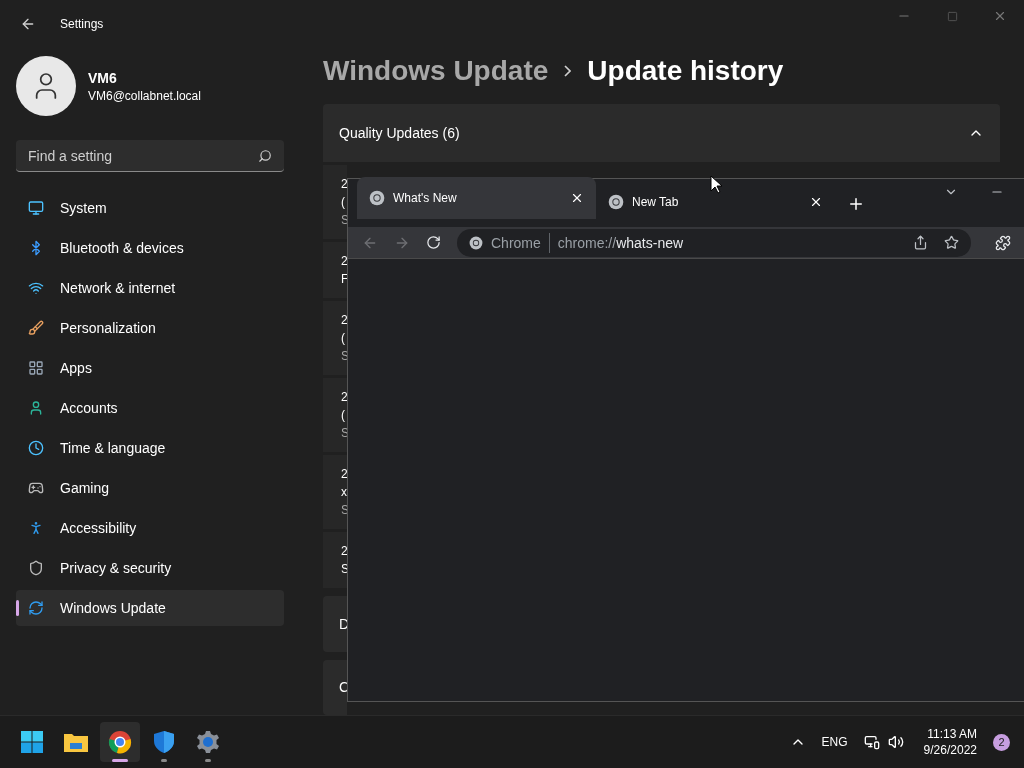 The image size is (1024, 768). Describe the element at coordinates (265, 155) in the screenshot. I see `search-icon` at that location.